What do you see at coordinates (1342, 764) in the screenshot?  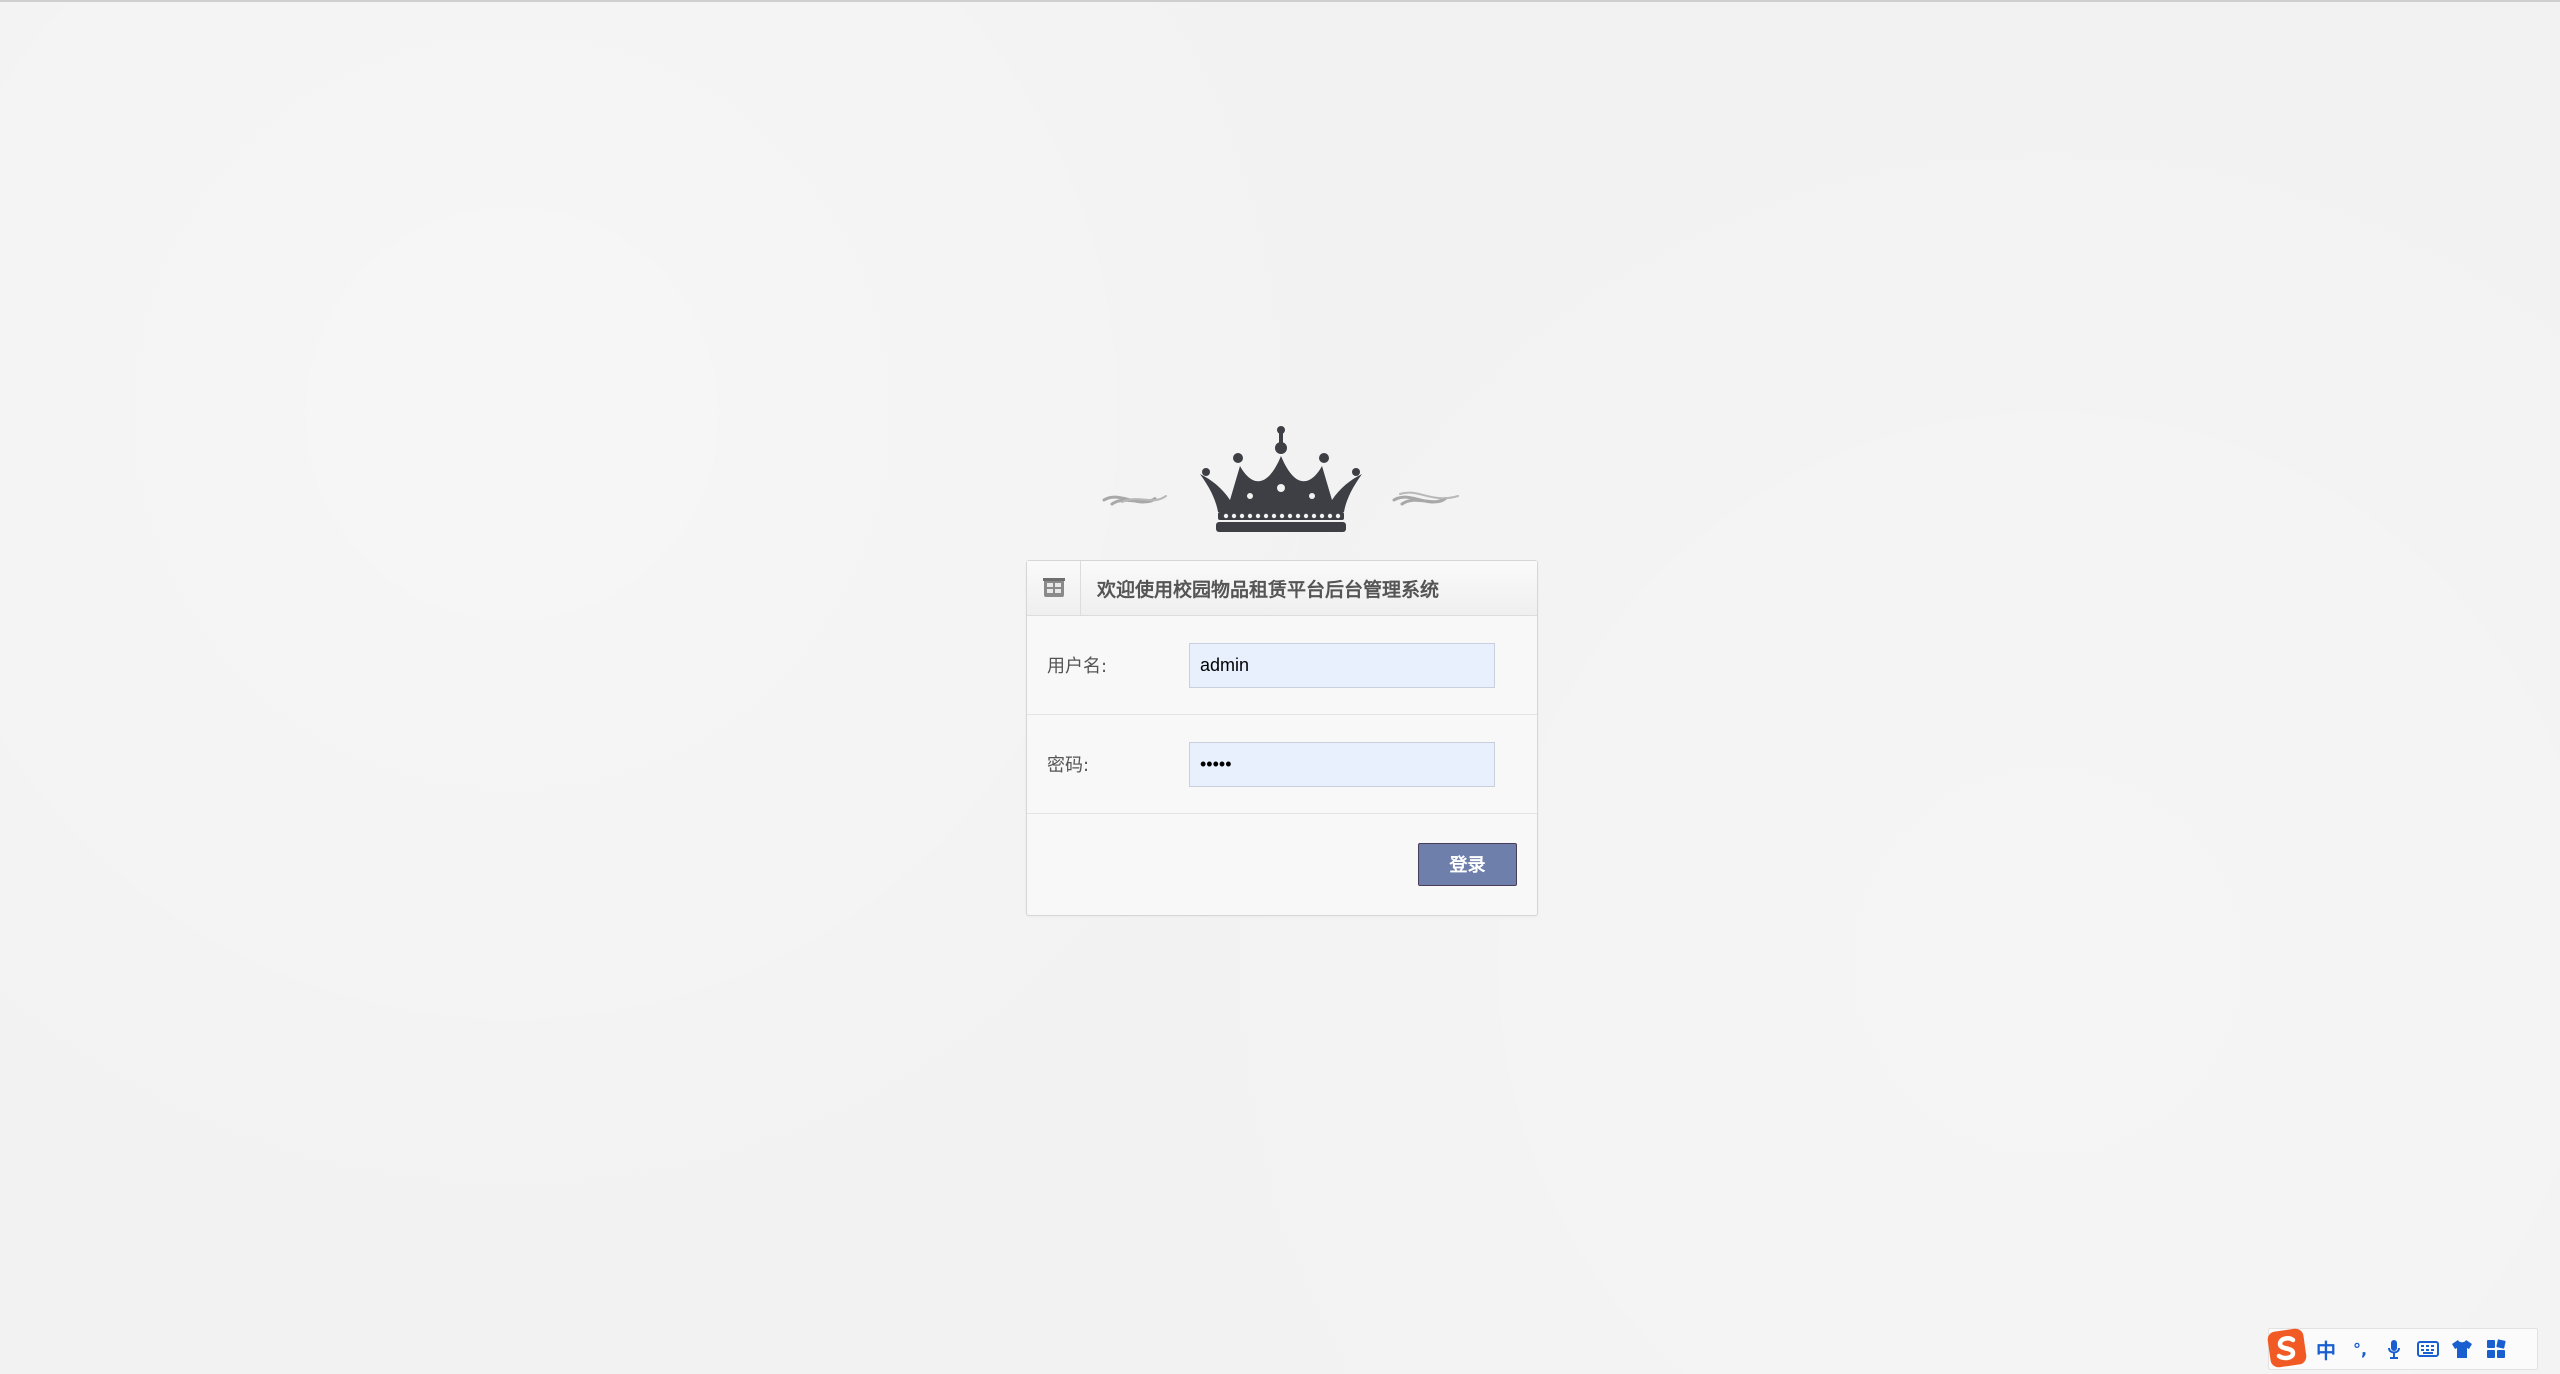 I see `password-input` at bounding box center [1342, 764].